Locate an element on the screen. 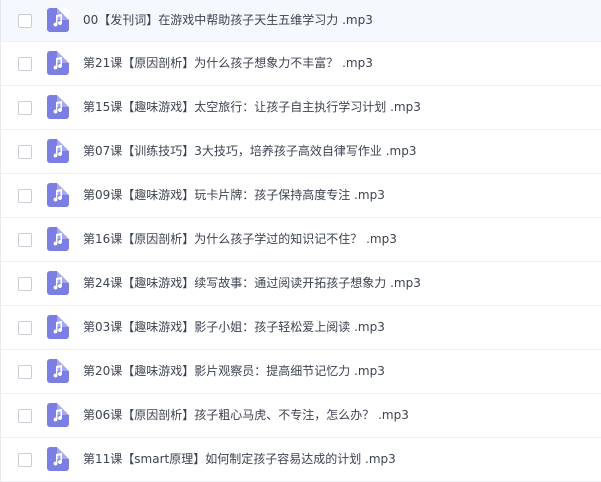 Image resolution: width=601 pixels, height=482 pixels. file-row: 00【发刊词】在游戏中帮助孩子天生五维学习力 .mp3 is located at coordinates (300, 21).